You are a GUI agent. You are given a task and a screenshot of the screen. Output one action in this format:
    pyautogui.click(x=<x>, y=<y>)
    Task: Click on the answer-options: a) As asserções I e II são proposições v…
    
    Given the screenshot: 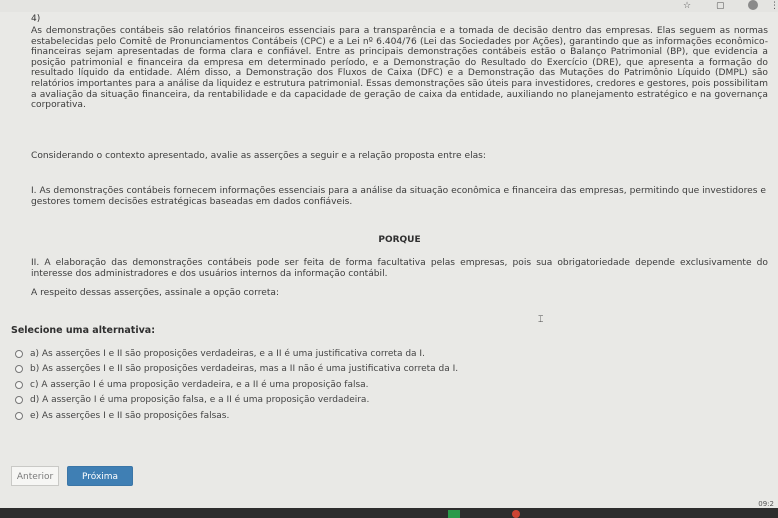 What is the action you would take?
    pyautogui.click(x=236, y=385)
    